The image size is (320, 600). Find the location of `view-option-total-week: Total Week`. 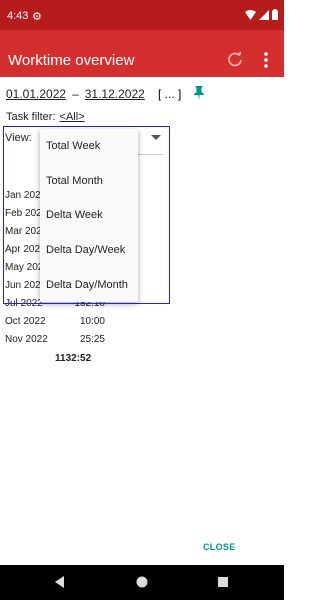

view-option-total-week: Total Week is located at coordinates (89, 146).